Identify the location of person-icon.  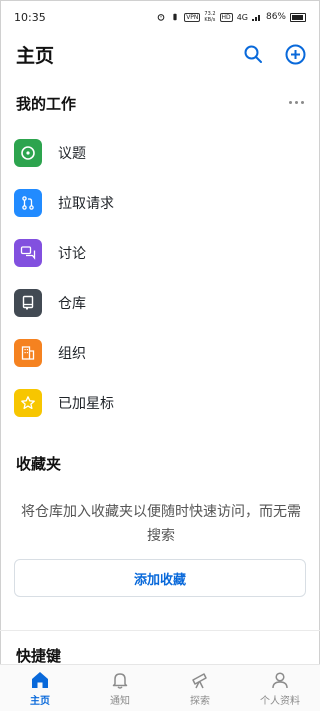
(280, 679).